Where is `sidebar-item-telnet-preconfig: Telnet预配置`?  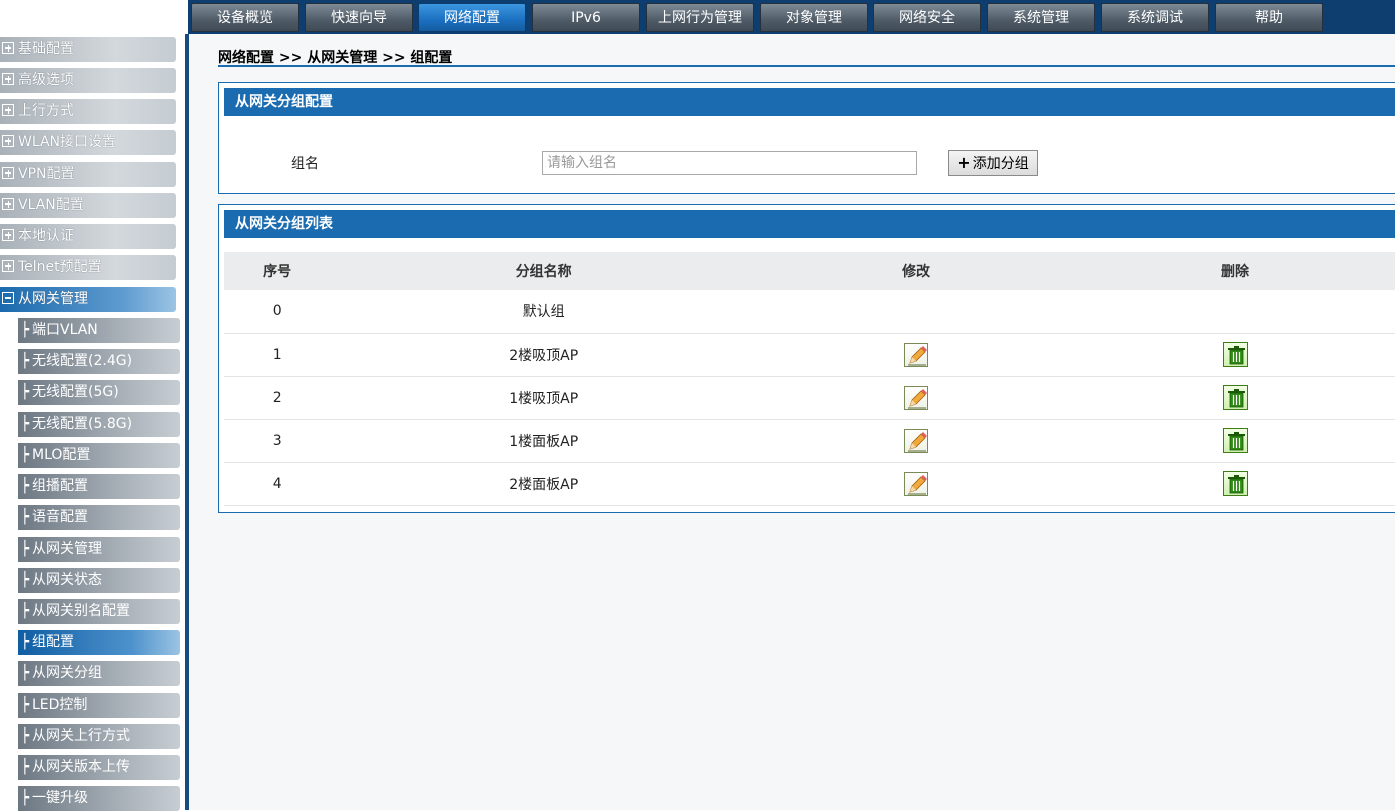
sidebar-item-telnet-preconfig: Telnet预配置 is located at coordinates (88, 267).